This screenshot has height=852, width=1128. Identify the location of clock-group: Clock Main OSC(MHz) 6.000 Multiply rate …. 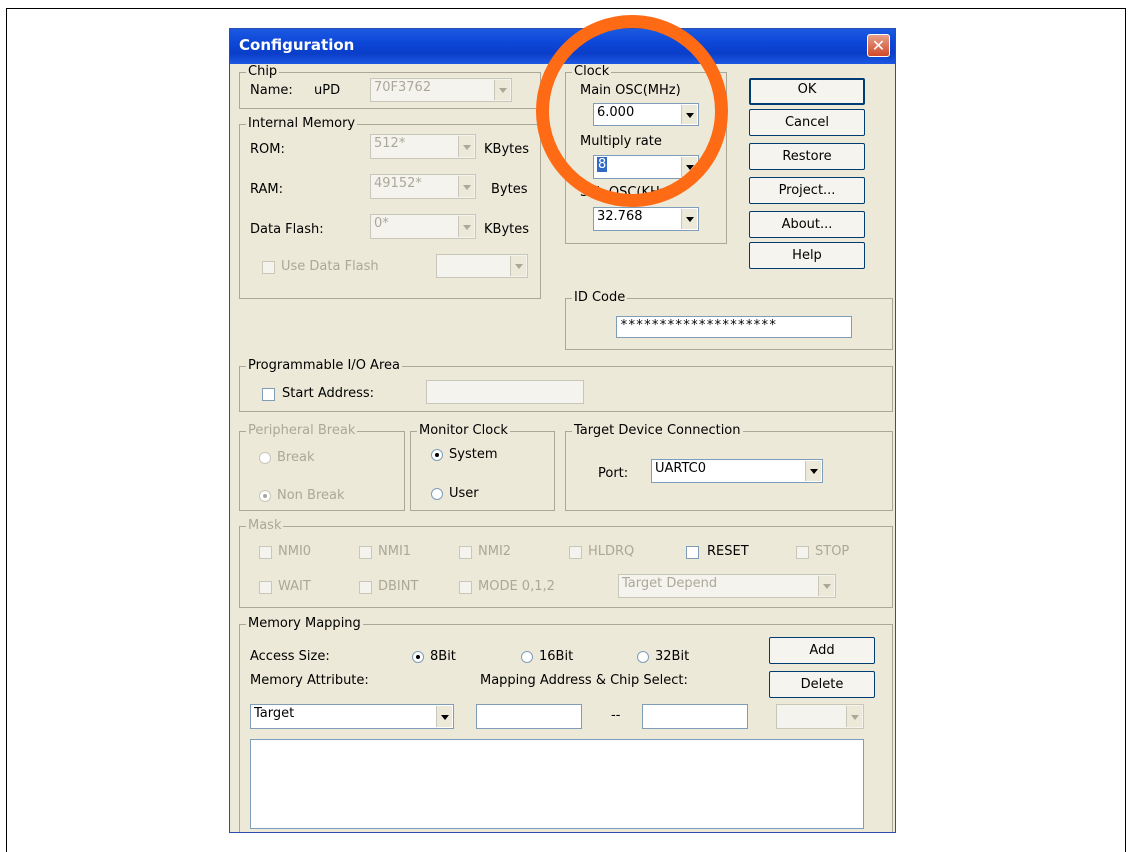
(646, 154).